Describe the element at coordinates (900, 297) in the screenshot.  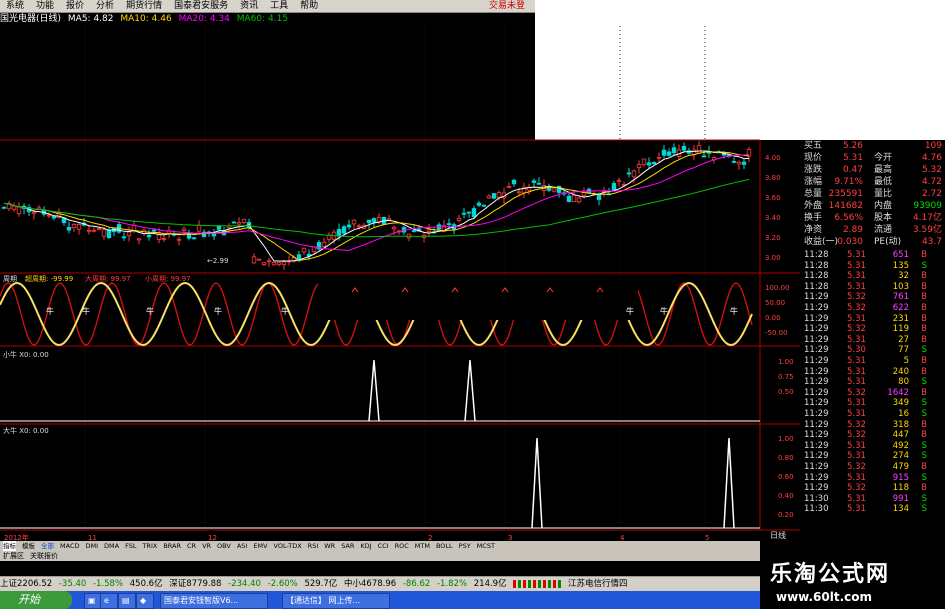
I see `tick-volume: 761` at that location.